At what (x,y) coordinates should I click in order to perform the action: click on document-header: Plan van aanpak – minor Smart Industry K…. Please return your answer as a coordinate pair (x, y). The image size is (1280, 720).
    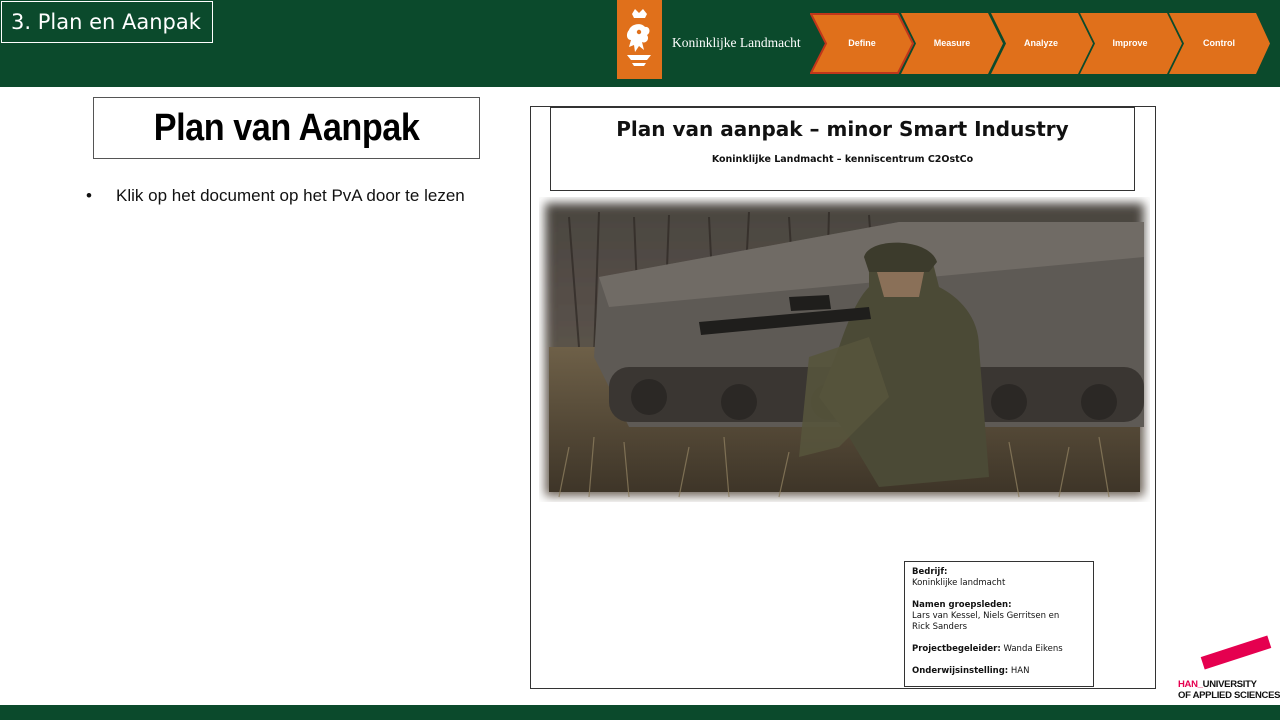
    Looking at the image, I should click on (842, 149).